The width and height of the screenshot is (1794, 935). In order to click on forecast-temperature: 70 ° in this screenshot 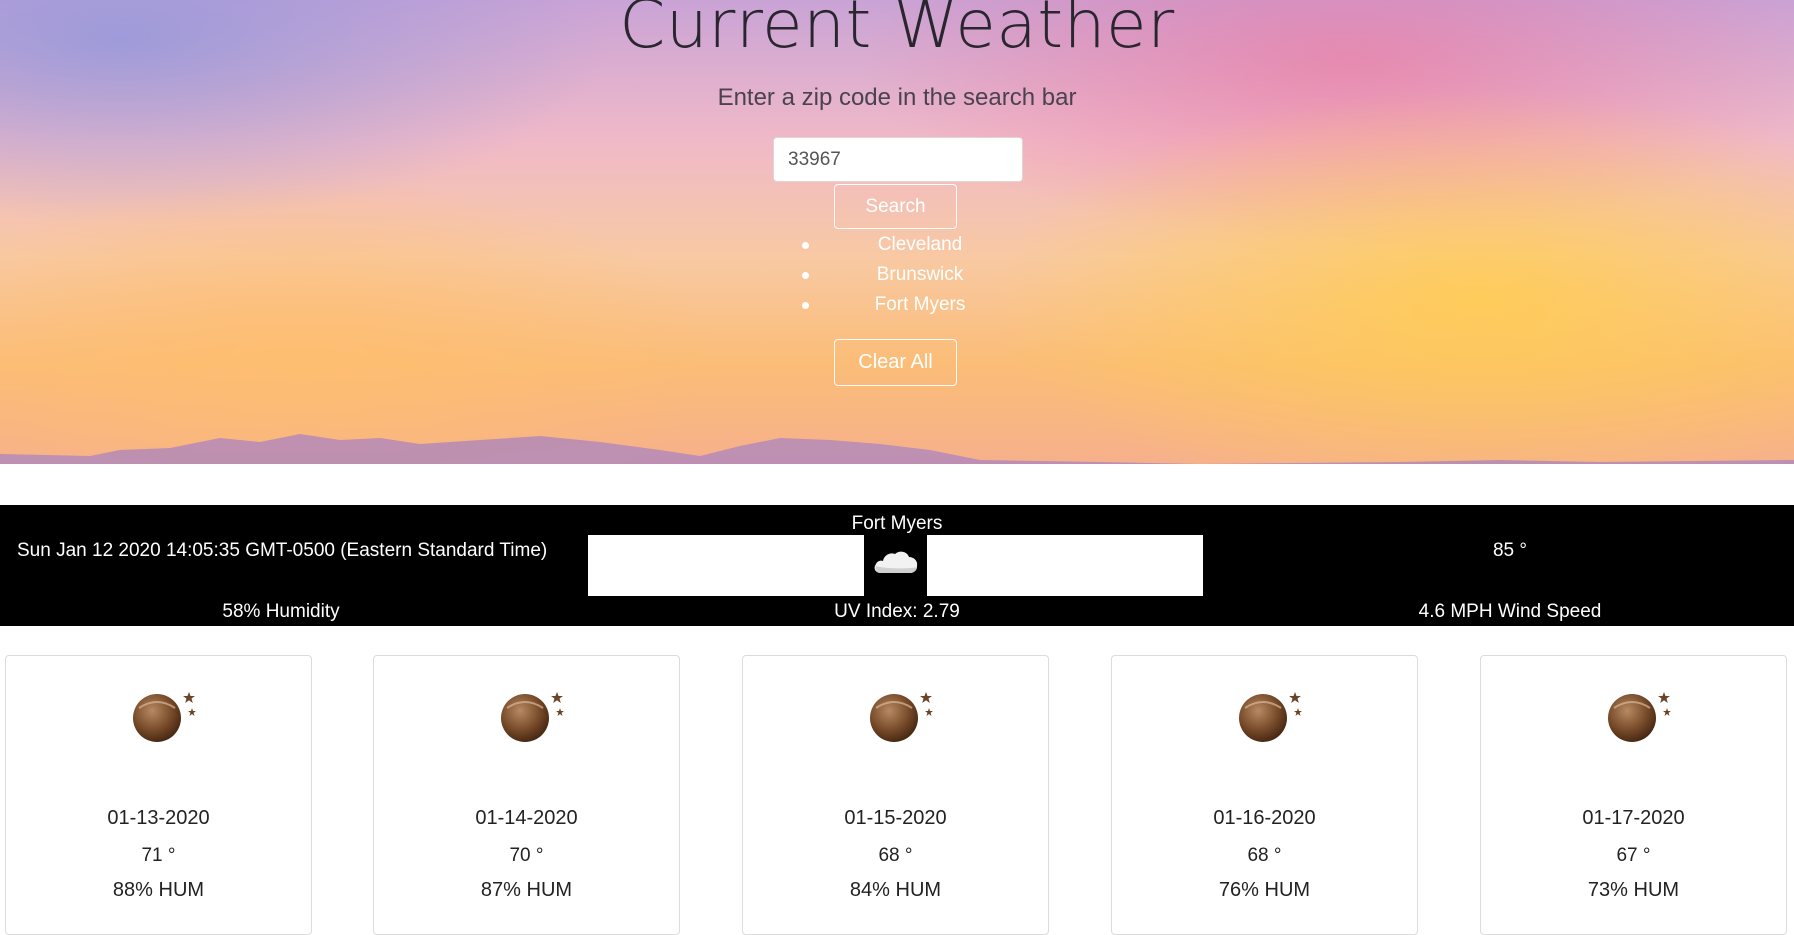, I will do `click(526, 855)`.